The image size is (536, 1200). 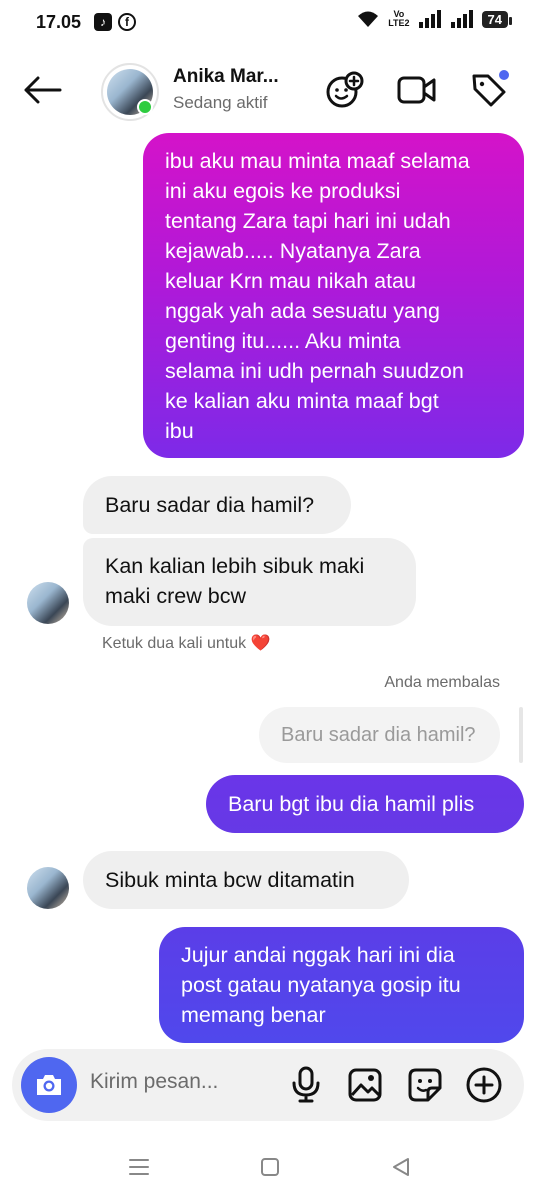 I want to click on battery-icon: 74, so click(x=497, y=19).